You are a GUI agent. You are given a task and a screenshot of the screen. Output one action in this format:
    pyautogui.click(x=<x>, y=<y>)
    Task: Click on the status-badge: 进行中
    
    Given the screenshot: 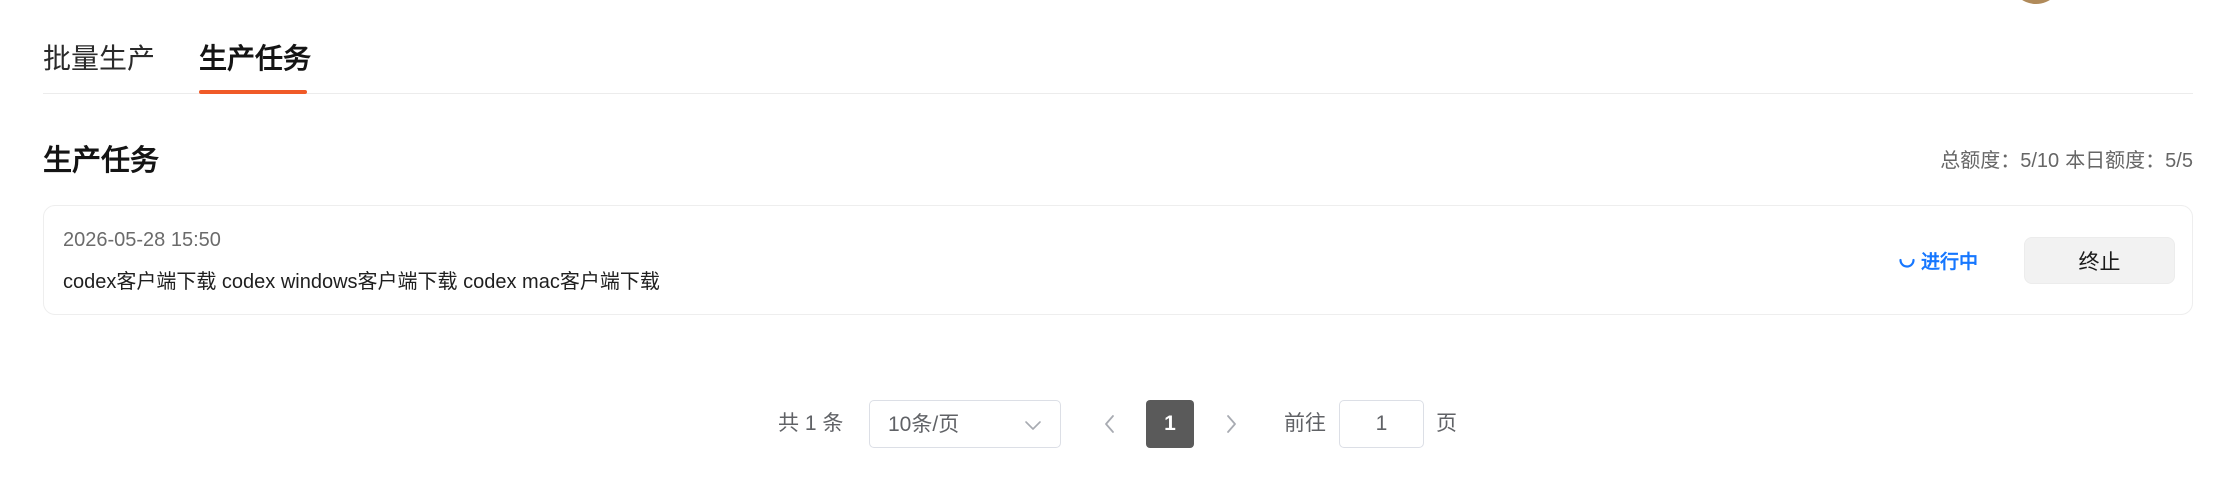 What is the action you would take?
    pyautogui.click(x=1937, y=260)
    